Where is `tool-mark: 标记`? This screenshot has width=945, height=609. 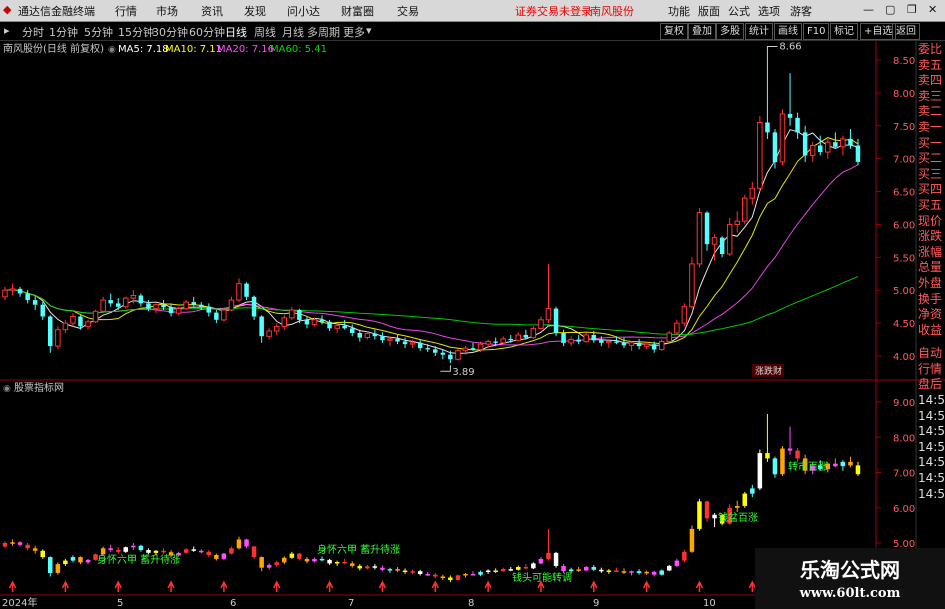 tool-mark: 标记 is located at coordinates (844, 31).